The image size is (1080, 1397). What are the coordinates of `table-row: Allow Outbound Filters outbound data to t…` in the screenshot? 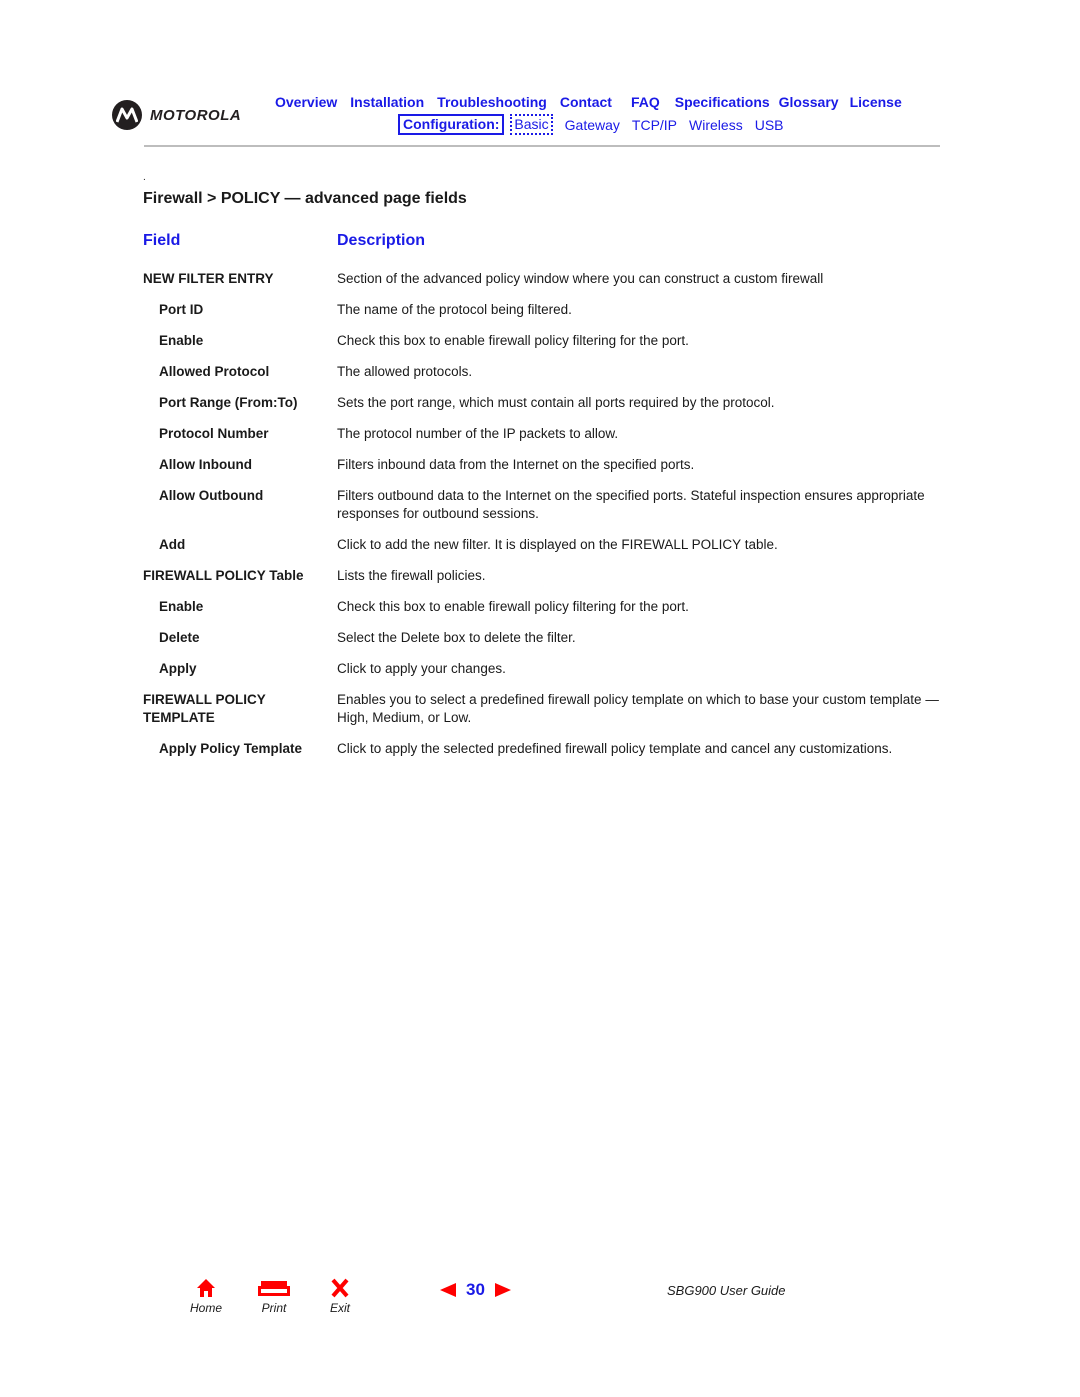 It's located at (558, 505).